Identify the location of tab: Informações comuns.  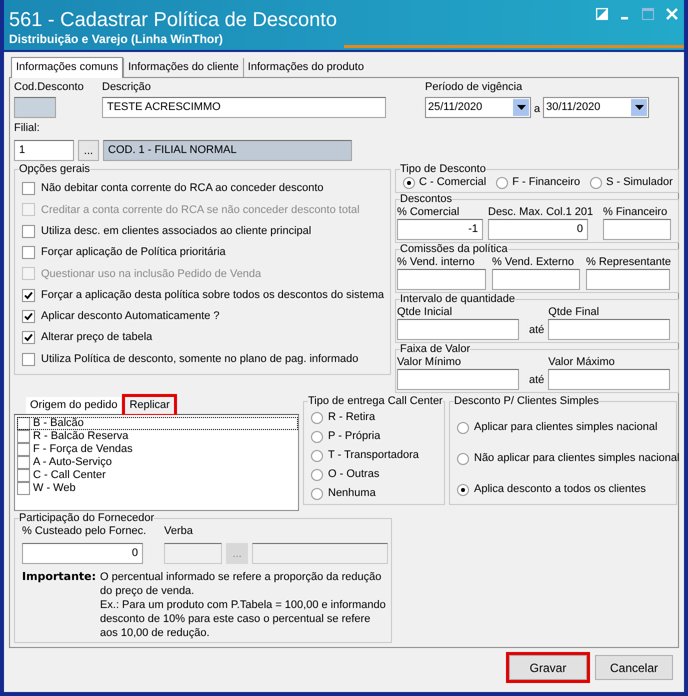
(67, 67).